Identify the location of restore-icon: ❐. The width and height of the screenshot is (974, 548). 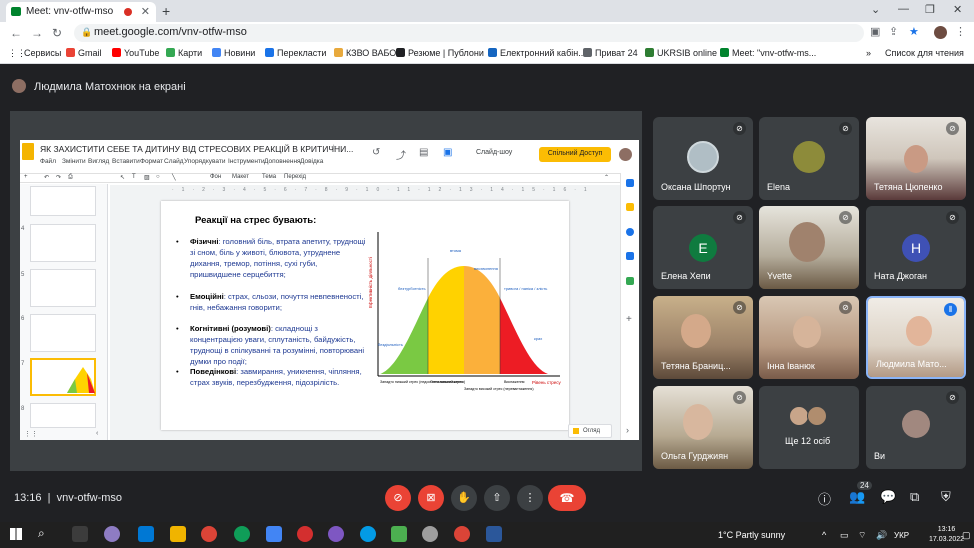
(930, 9).